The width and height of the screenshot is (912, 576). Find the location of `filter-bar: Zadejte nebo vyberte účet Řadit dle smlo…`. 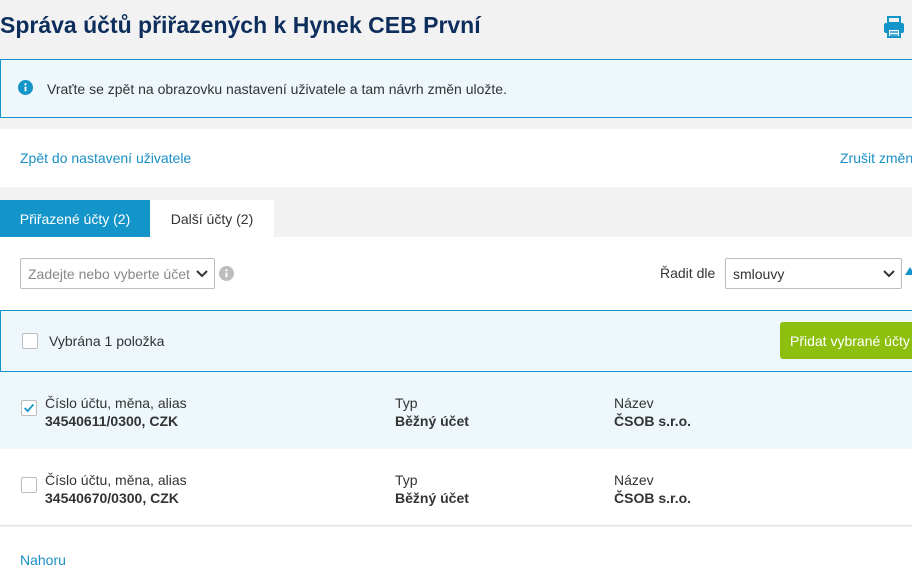

filter-bar: Zadejte nebo vyberte účet Řadit dle smlo… is located at coordinates (456, 273).